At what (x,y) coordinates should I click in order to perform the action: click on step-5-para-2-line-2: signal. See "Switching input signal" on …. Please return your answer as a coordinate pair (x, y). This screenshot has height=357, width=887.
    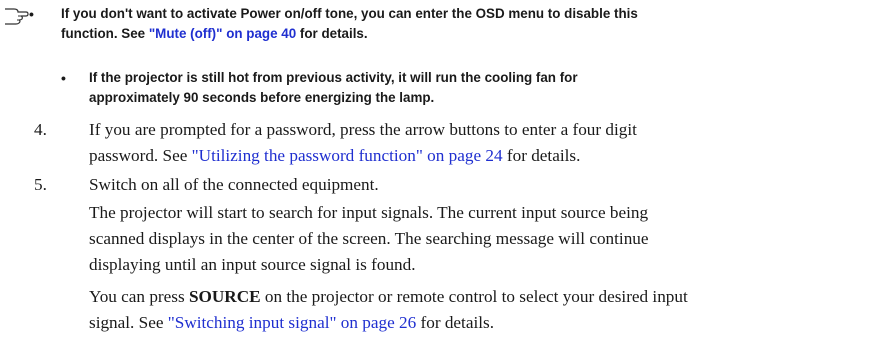
    Looking at the image, I should click on (291, 323).